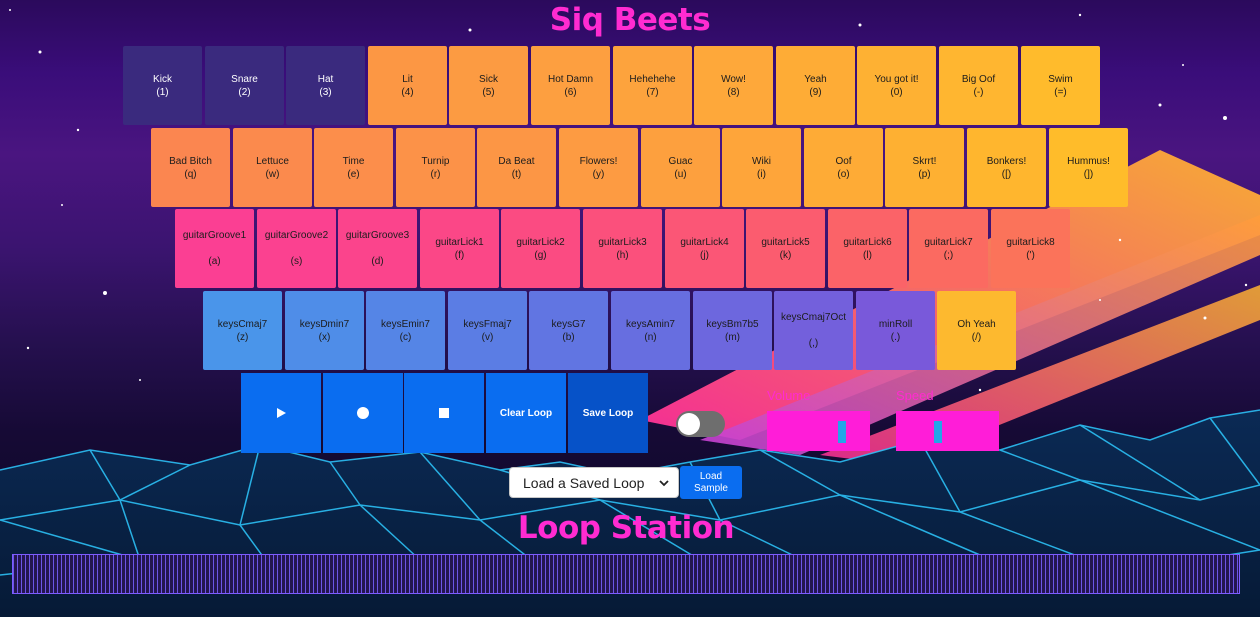  What do you see at coordinates (242, 337) in the screenshot?
I see `pad-key-hint: (z)` at bounding box center [242, 337].